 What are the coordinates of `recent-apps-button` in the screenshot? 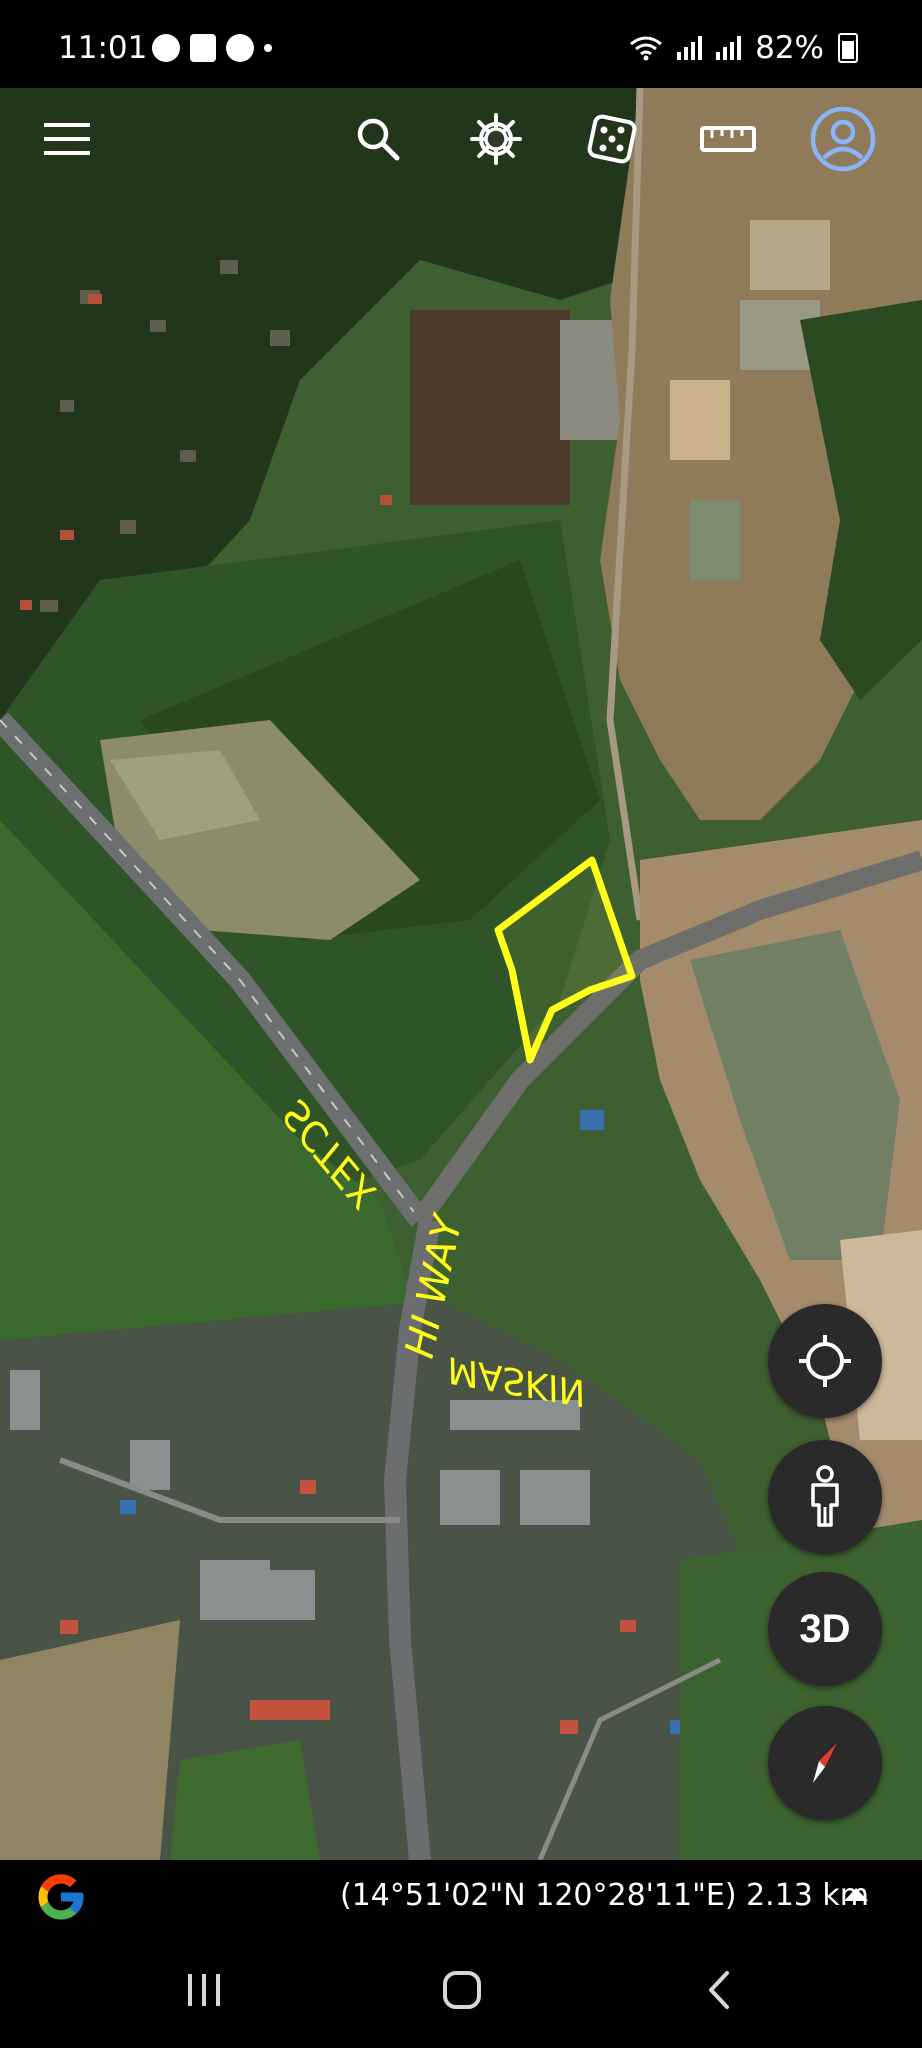 It's located at (204, 1990).